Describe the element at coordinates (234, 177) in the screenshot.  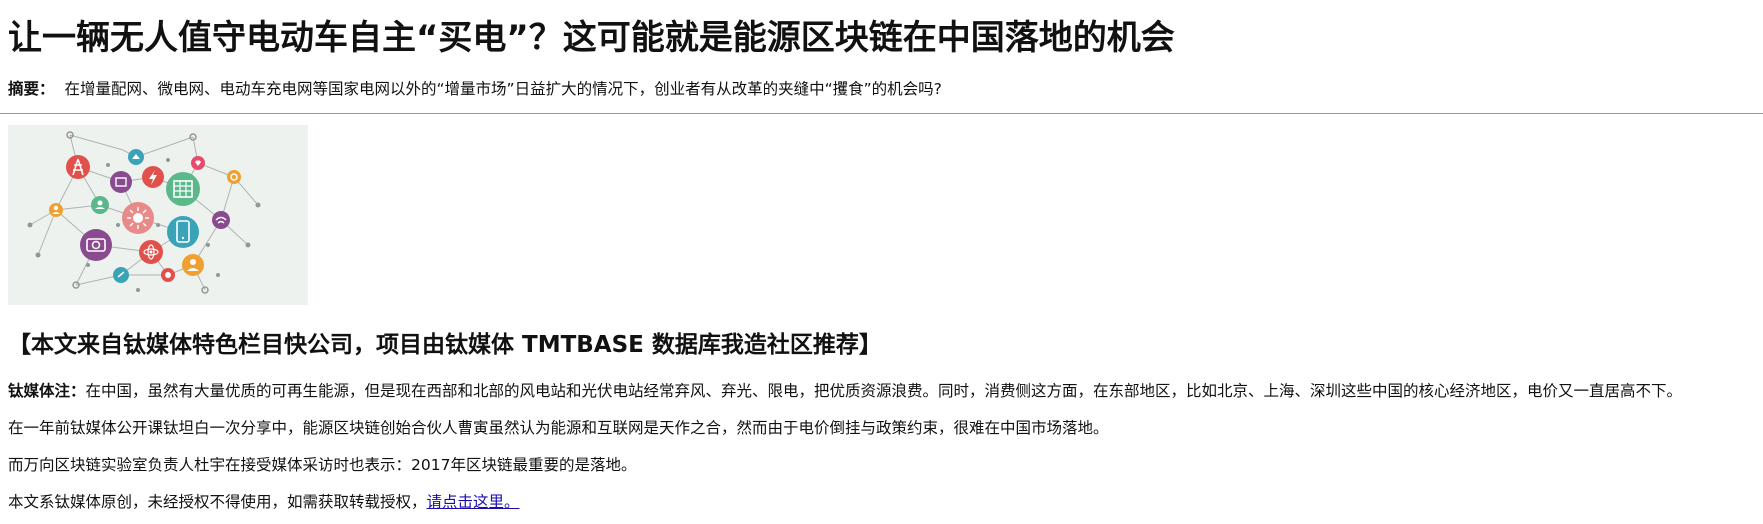
I see `gear-icon` at that location.